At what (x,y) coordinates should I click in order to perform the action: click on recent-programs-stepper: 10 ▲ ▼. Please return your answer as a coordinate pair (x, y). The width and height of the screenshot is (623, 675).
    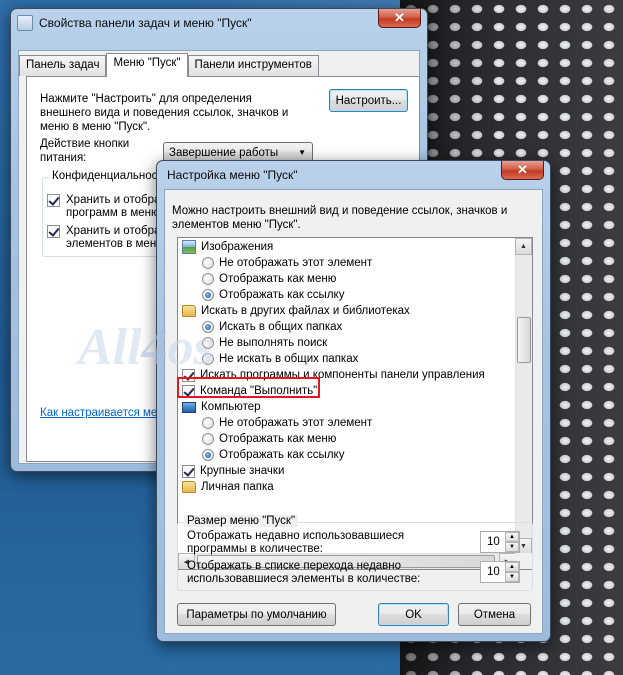
    Looking at the image, I should click on (500, 542).